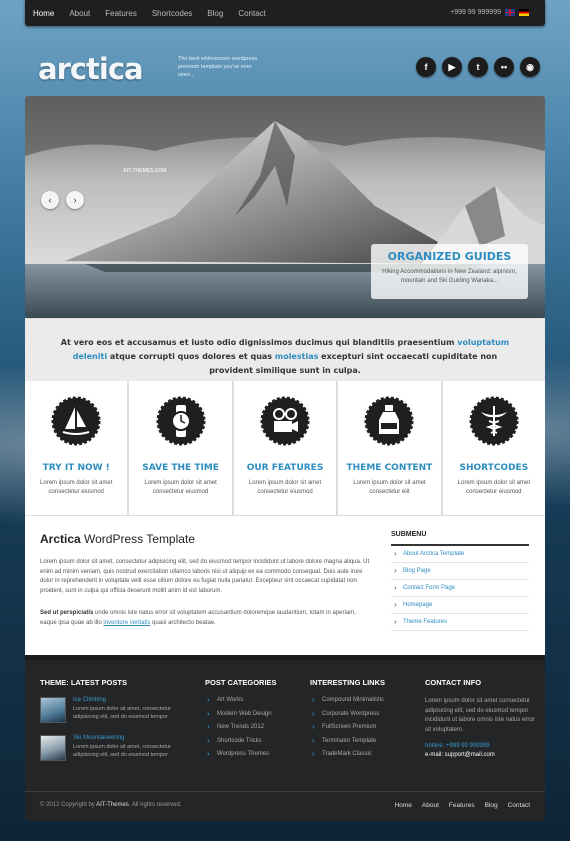  Describe the element at coordinates (403, 805) in the screenshot. I see `footer-nav-home: Home` at that location.